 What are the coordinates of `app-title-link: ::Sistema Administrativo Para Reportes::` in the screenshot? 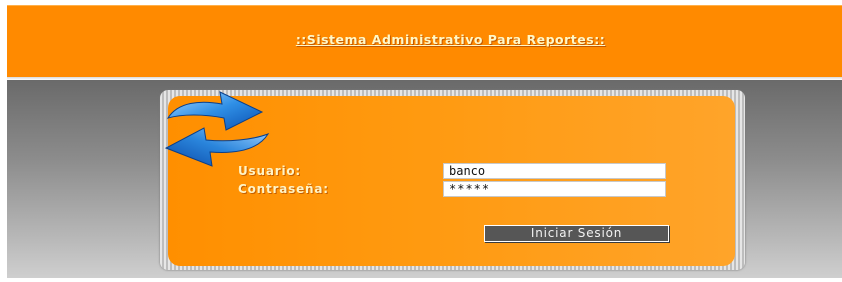 It's located at (424, 39).